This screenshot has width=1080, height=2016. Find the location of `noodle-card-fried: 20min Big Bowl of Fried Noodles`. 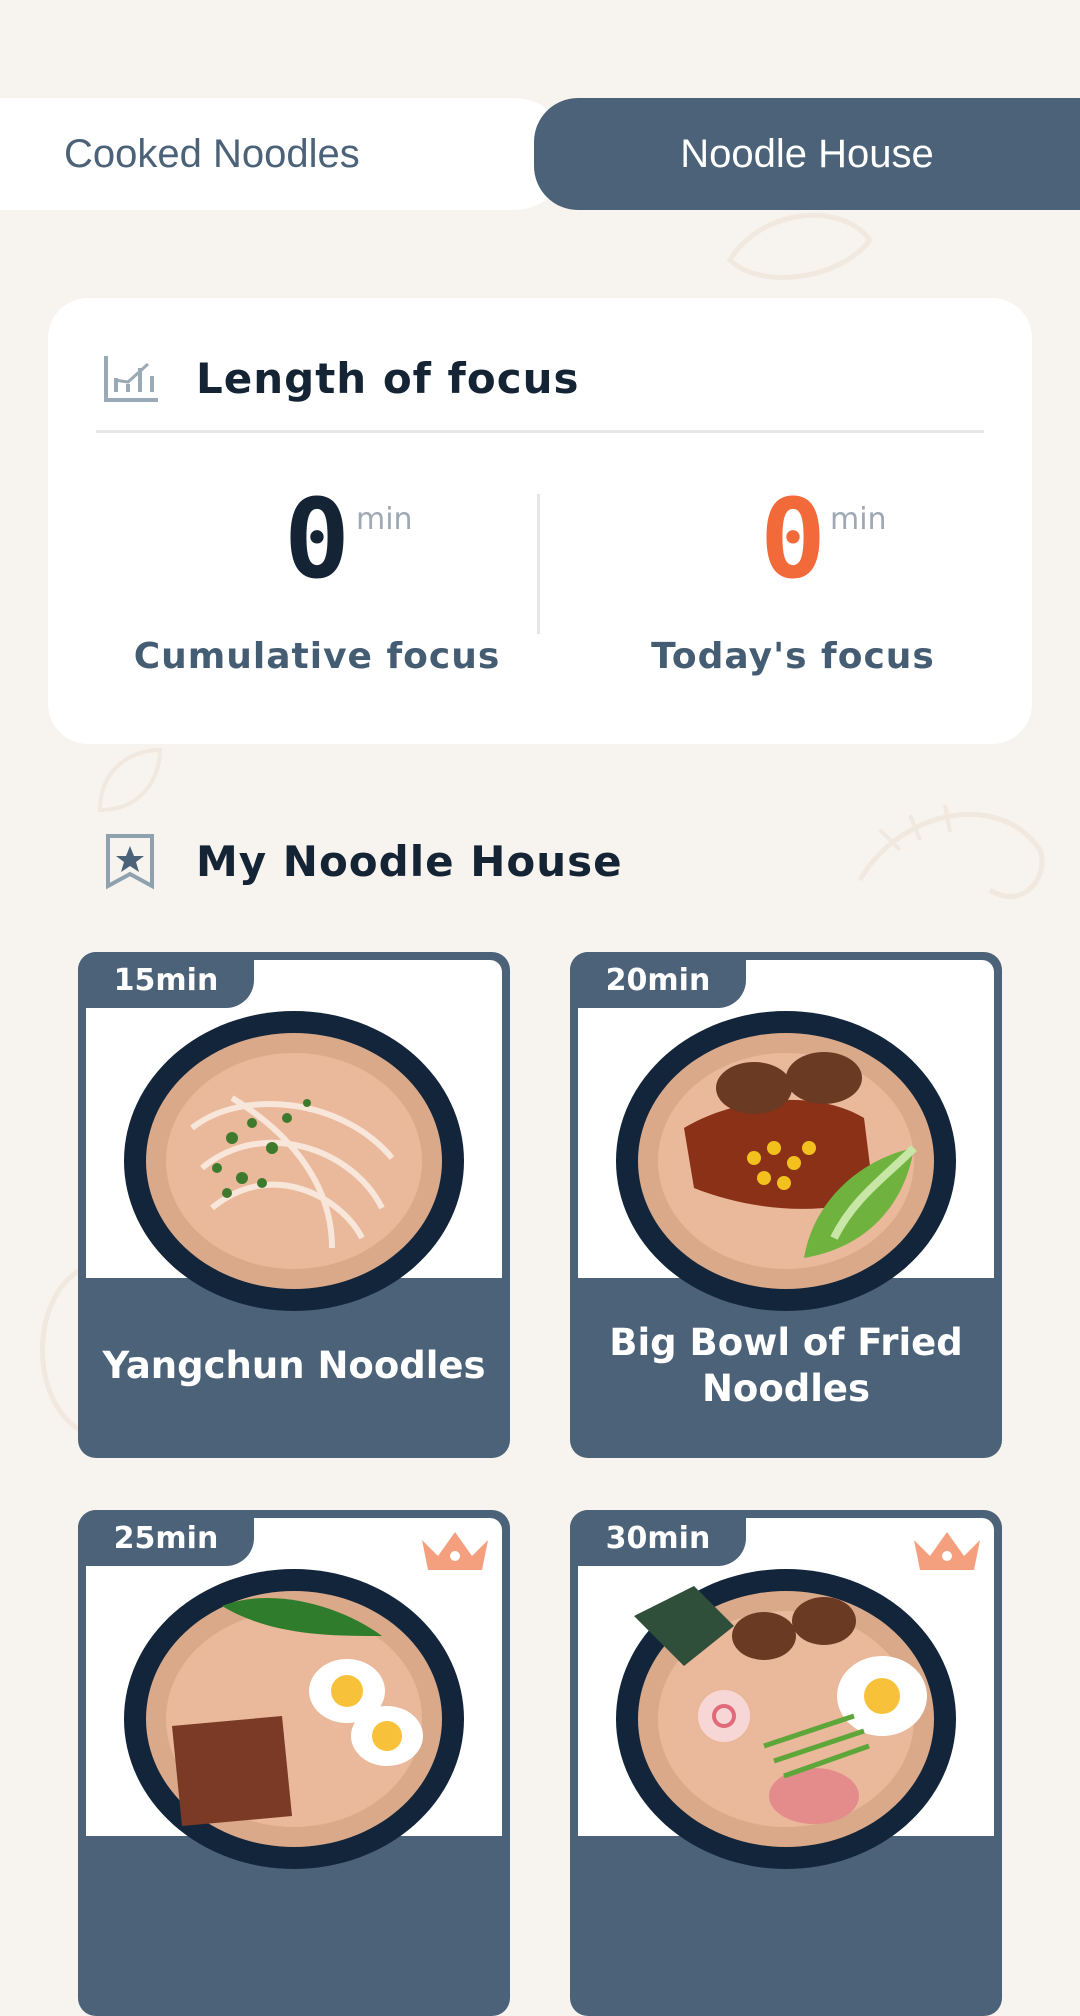

noodle-card-fried: 20min Big Bowl of Fried Noodles is located at coordinates (786, 1205).